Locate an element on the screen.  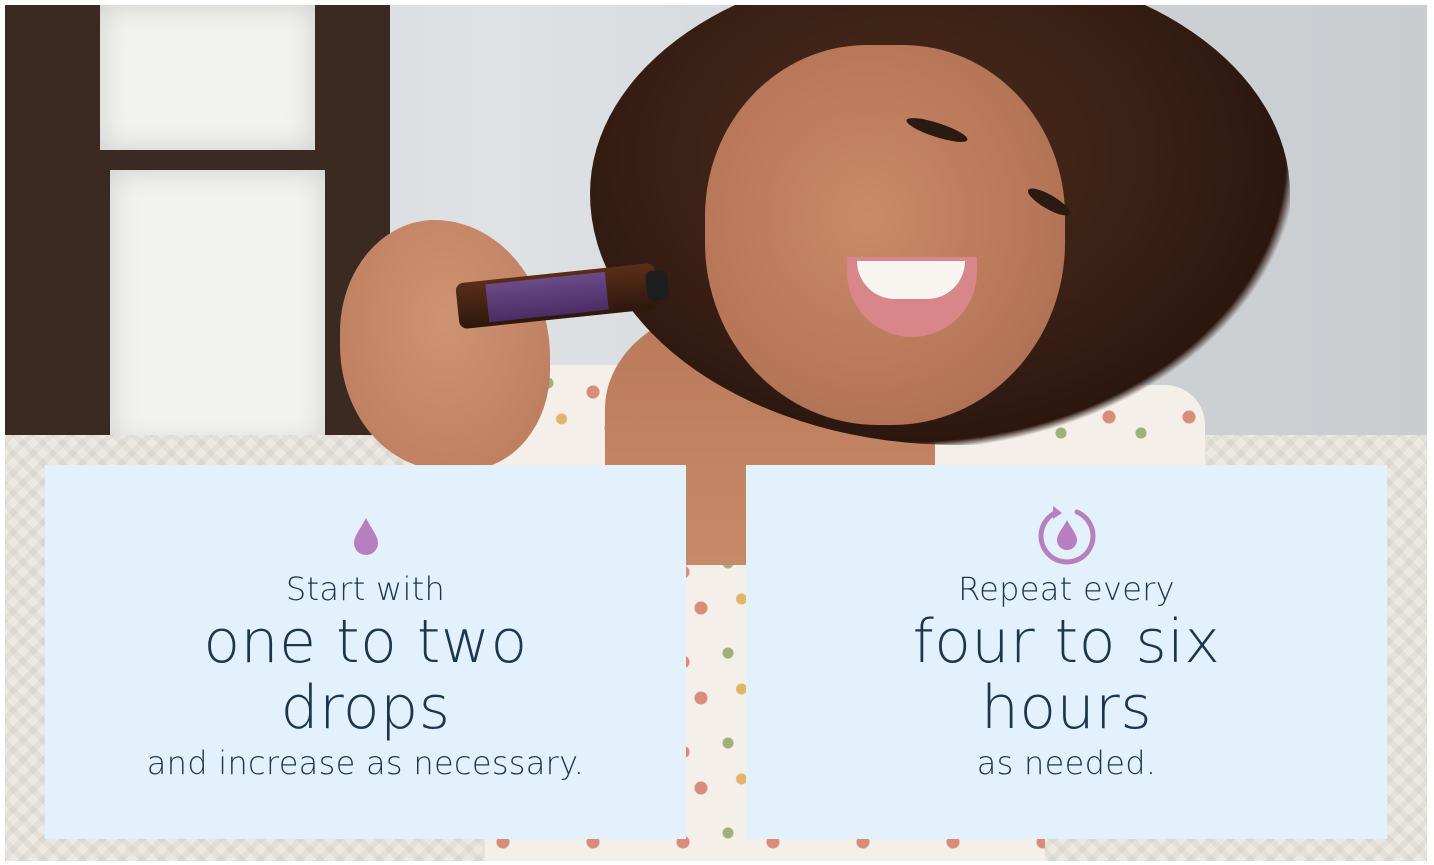
drop-icon is located at coordinates (366, 536).